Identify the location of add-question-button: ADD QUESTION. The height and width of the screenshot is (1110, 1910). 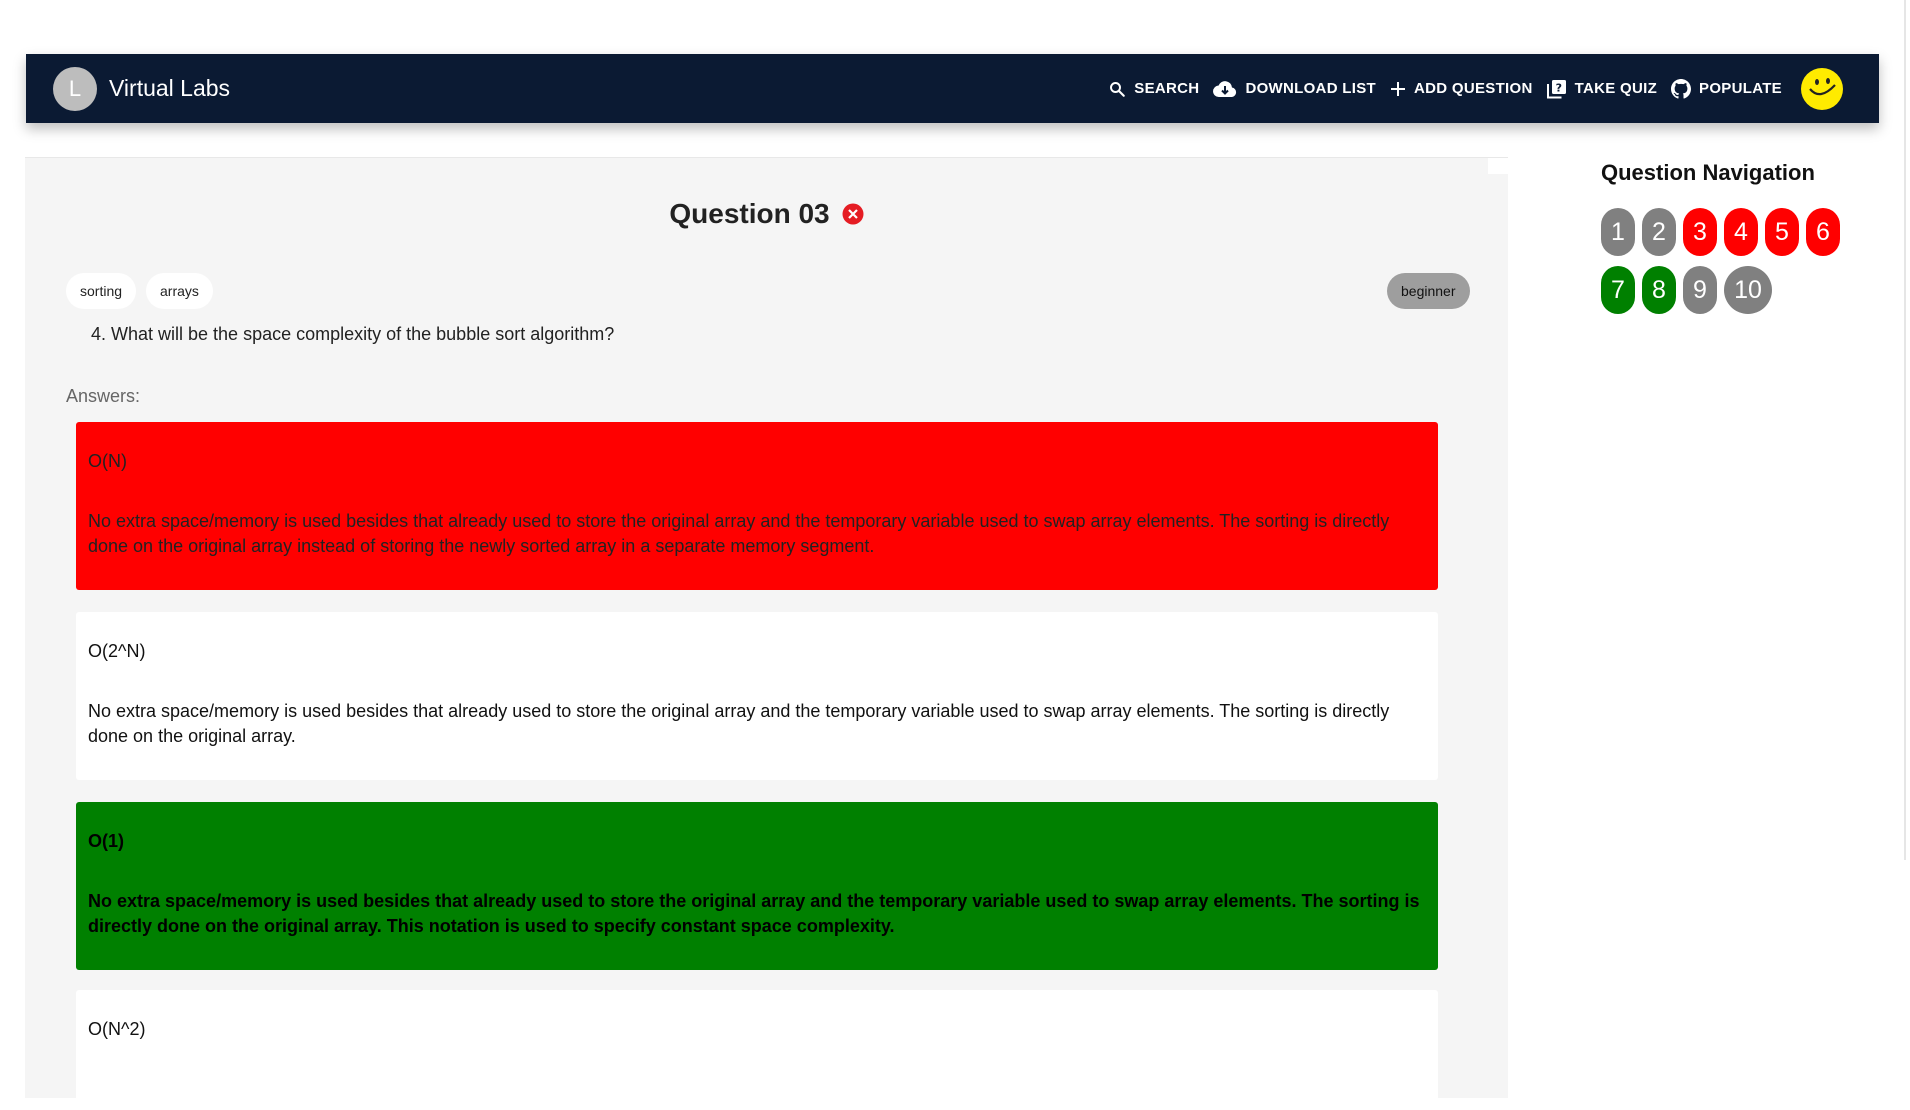
(1461, 88).